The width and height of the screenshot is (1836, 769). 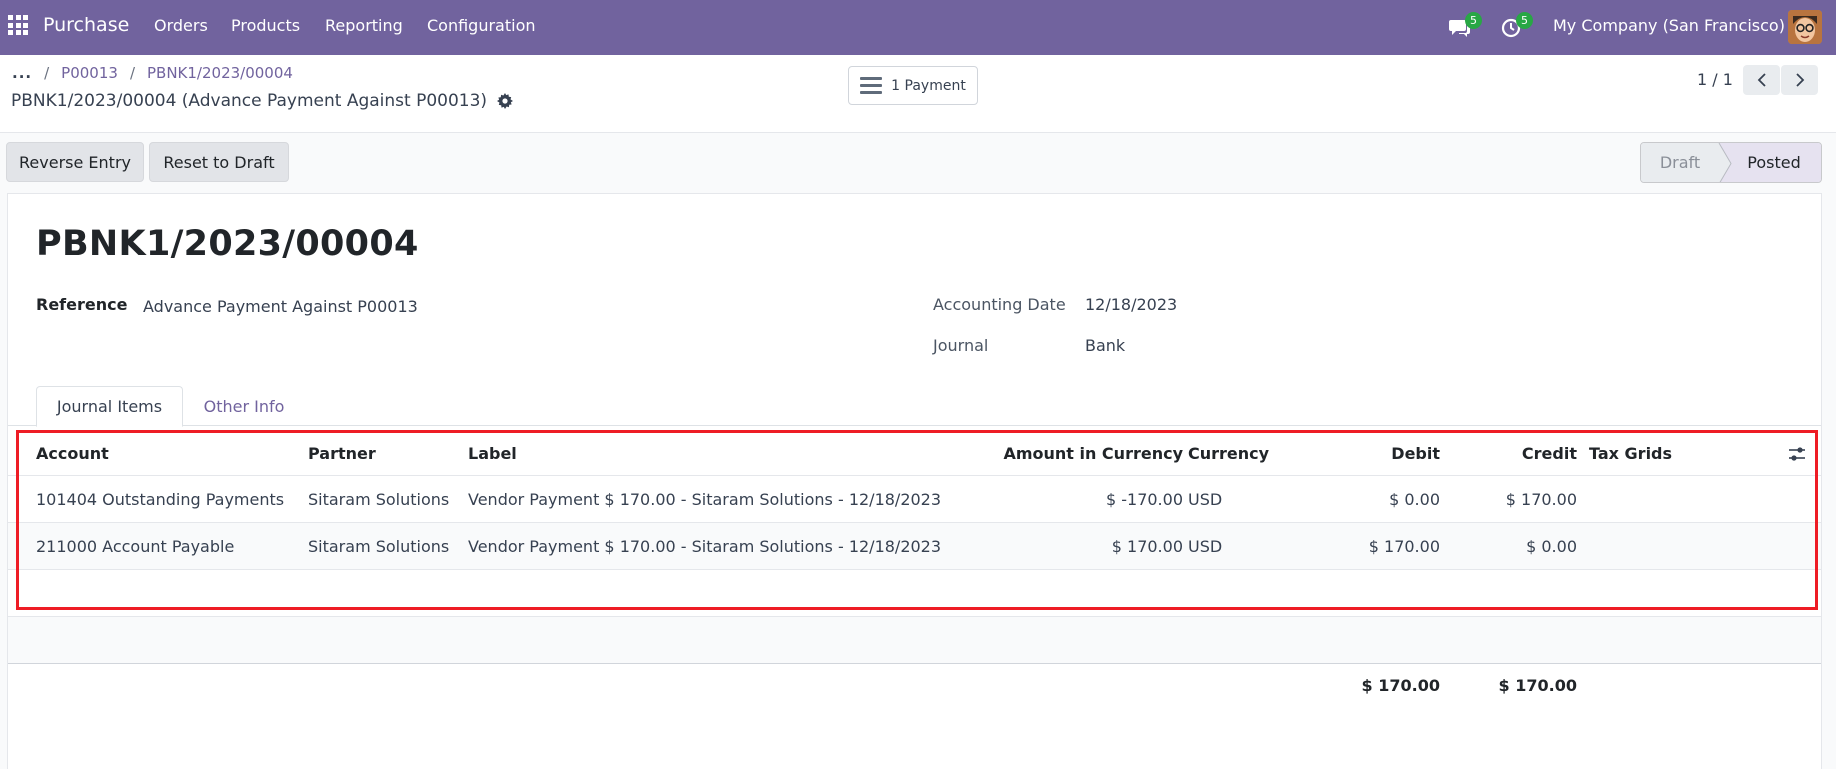 I want to click on row-credit: $ 170.00, so click(x=1512, y=499).